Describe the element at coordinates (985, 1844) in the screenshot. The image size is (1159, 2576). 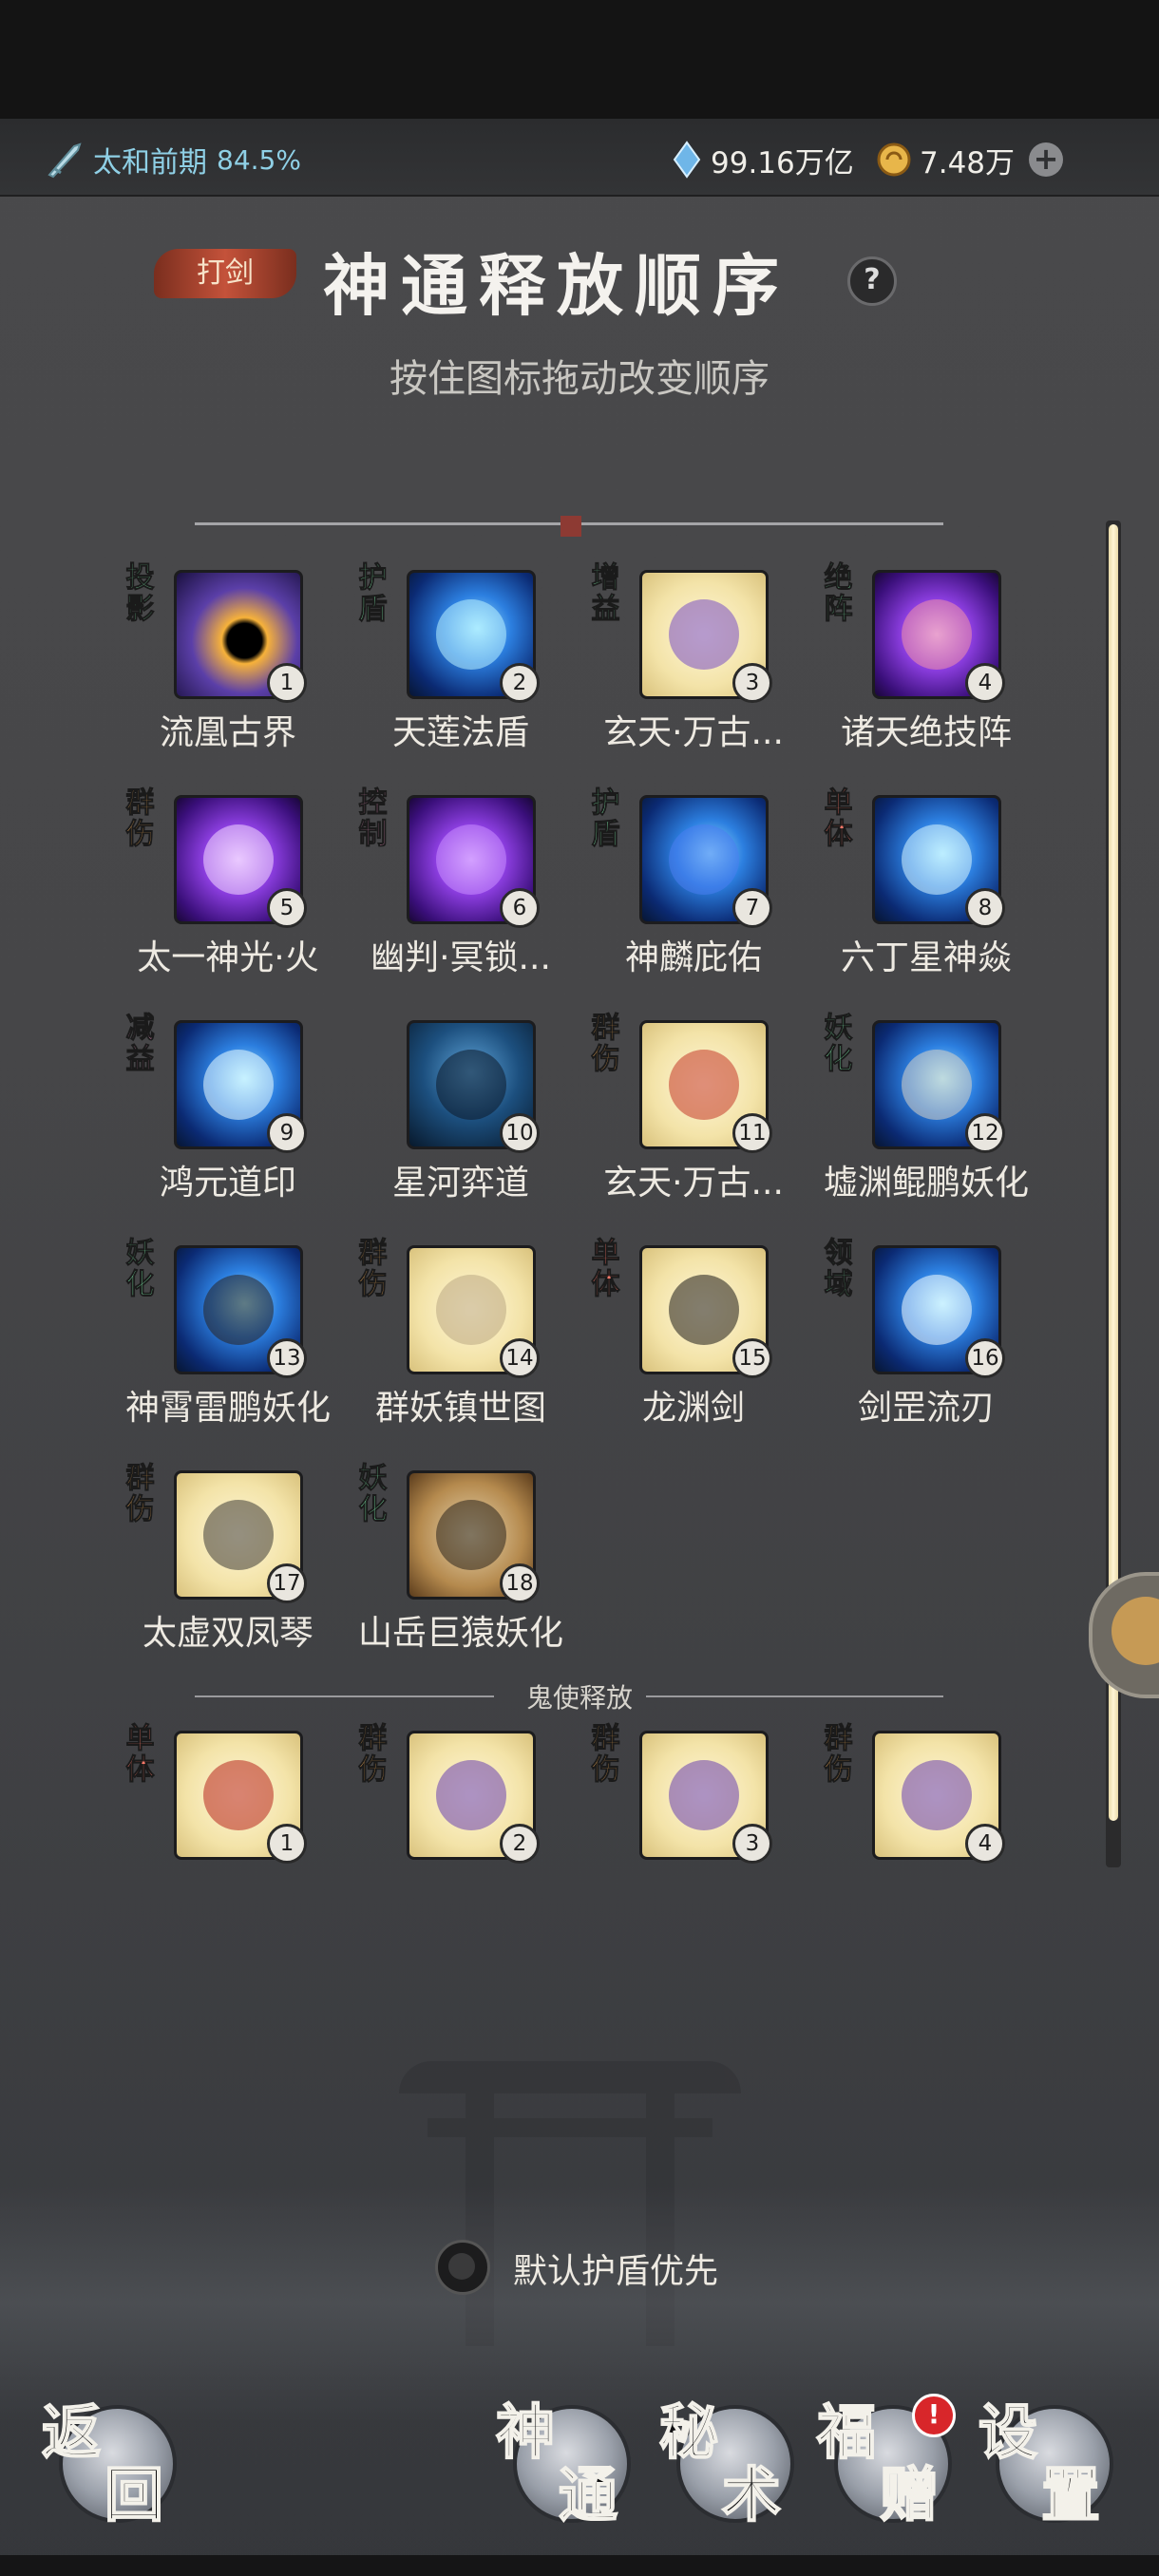
I see `ghost-order-badge: 4` at that location.